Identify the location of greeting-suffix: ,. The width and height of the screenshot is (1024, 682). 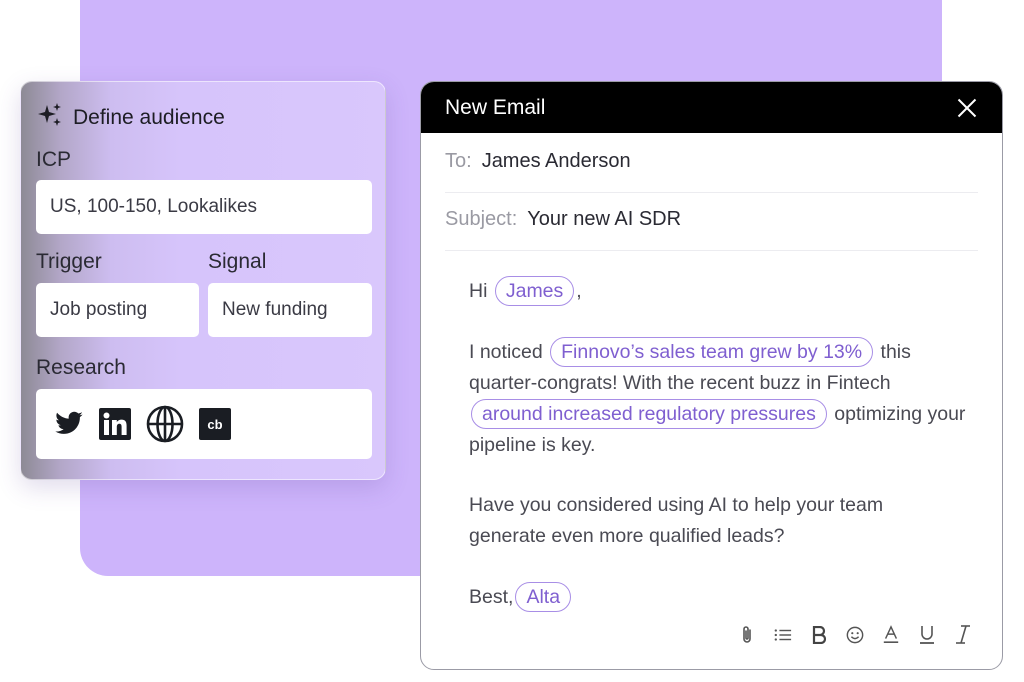
(579, 291).